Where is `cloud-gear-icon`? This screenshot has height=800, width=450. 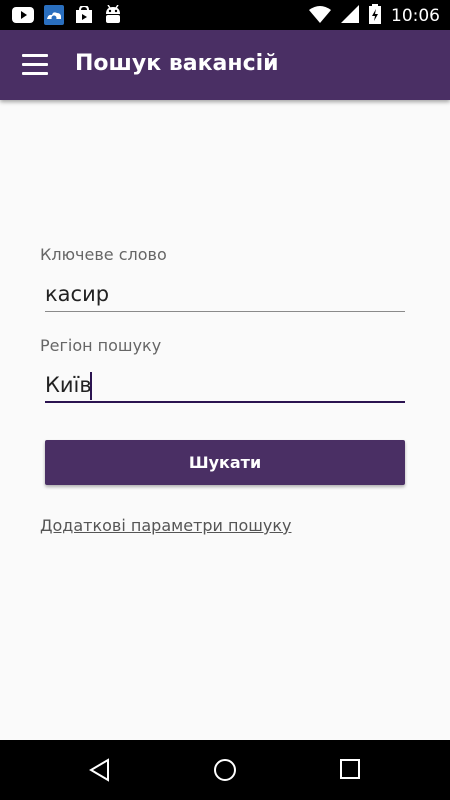
cloud-gear-icon is located at coordinates (54, 17).